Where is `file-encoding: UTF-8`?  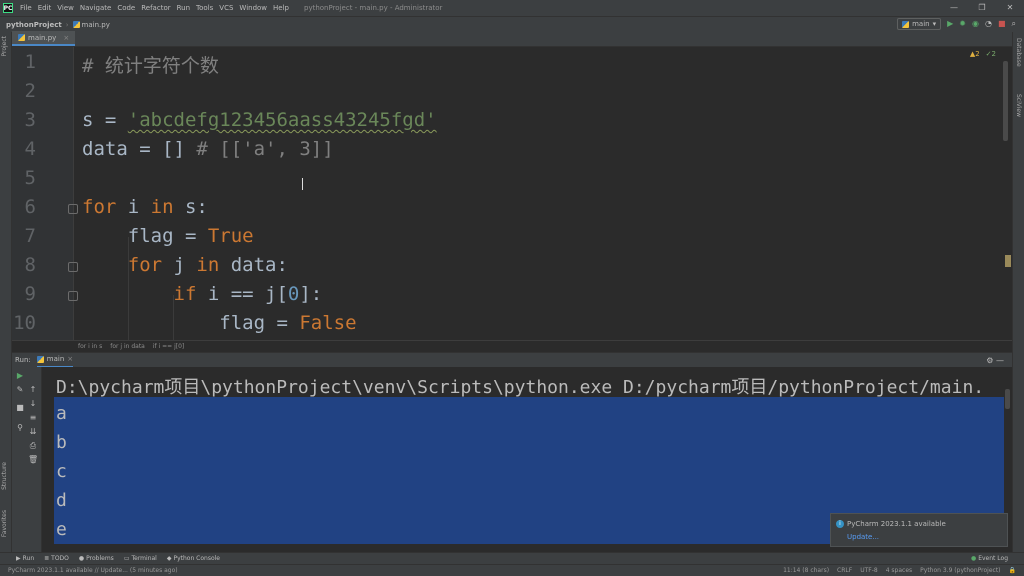
file-encoding: UTF-8 is located at coordinates (869, 570).